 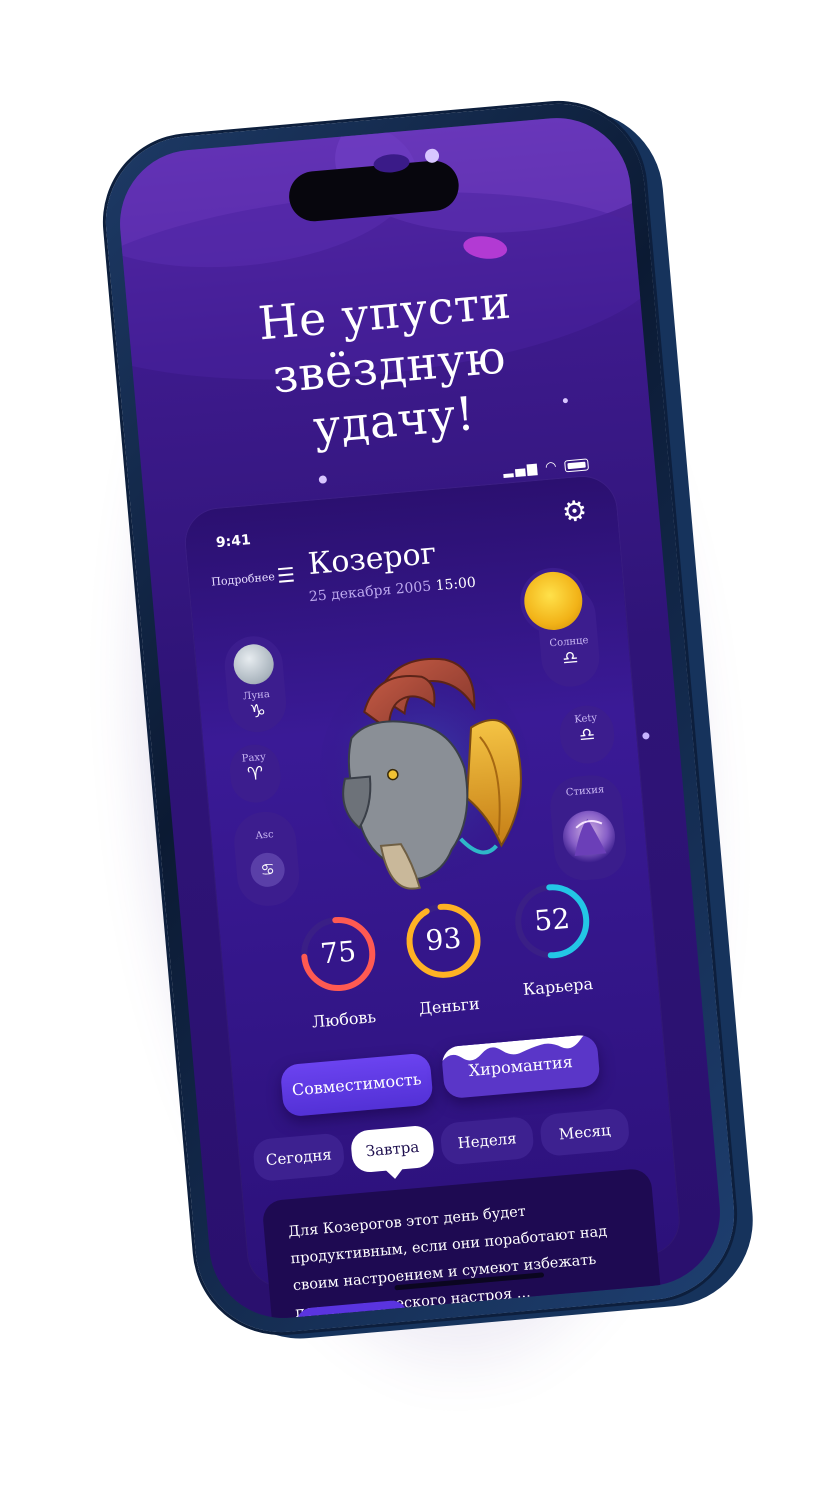 I want to click on stat-value: 93, so click(x=443, y=939).